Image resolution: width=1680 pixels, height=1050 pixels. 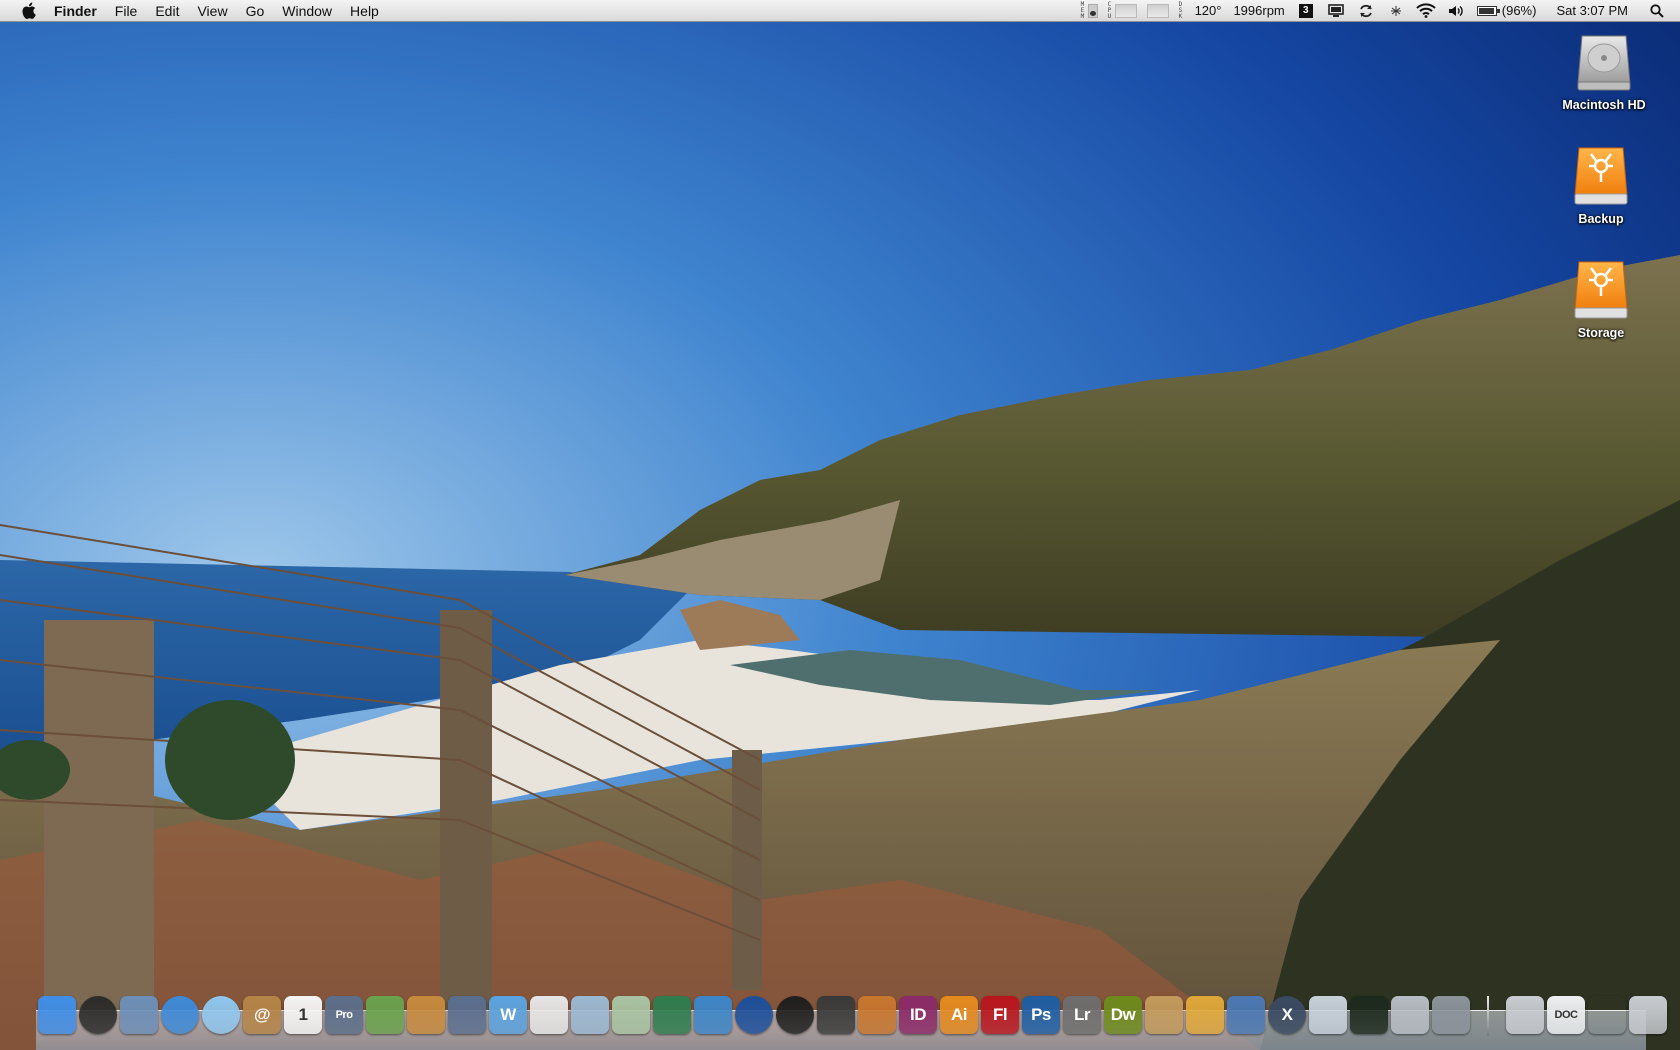 I want to click on dock-item-label: X, so click(x=1287, y=1014).